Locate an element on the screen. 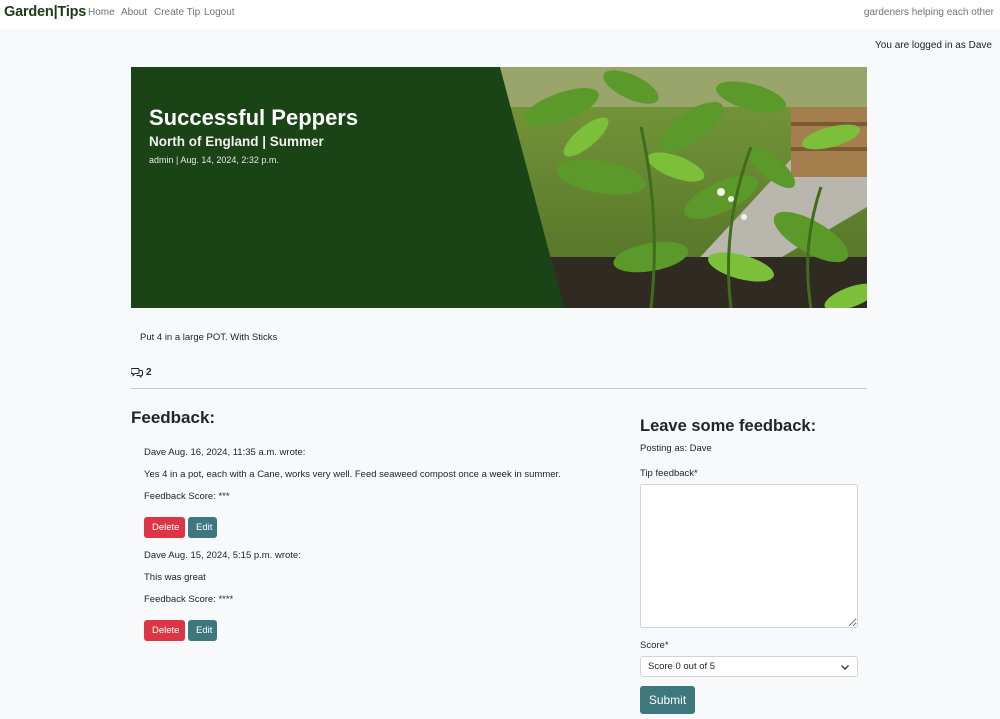 The width and height of the screenshot is (1000, 719). nav-home-link: Home is located at coordinates (101, 12).